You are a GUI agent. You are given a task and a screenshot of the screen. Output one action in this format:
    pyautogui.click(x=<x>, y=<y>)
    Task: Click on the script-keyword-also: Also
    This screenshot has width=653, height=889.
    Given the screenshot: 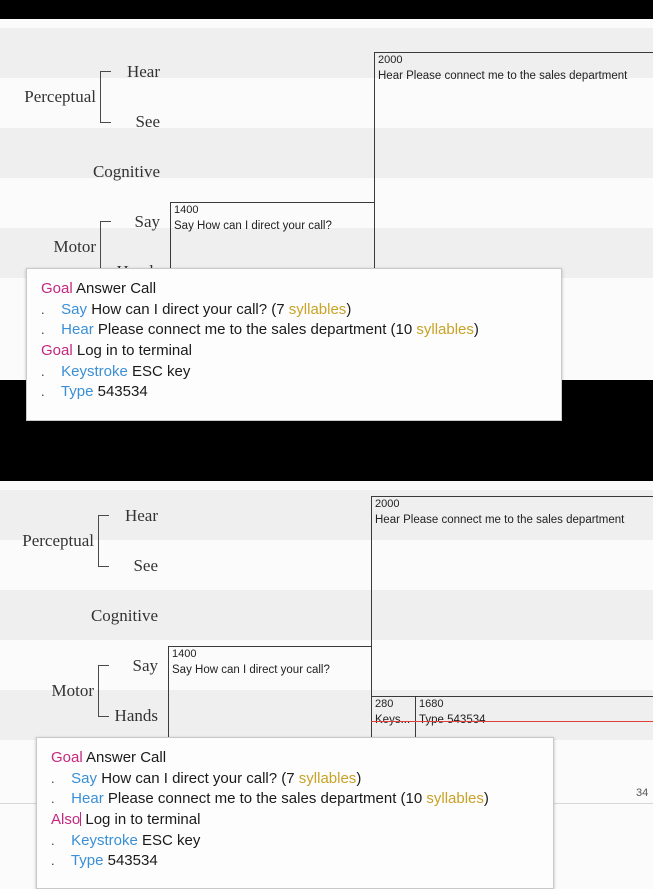 What is the action you would take?
    pyautogui.click(x=66, y=820)
    